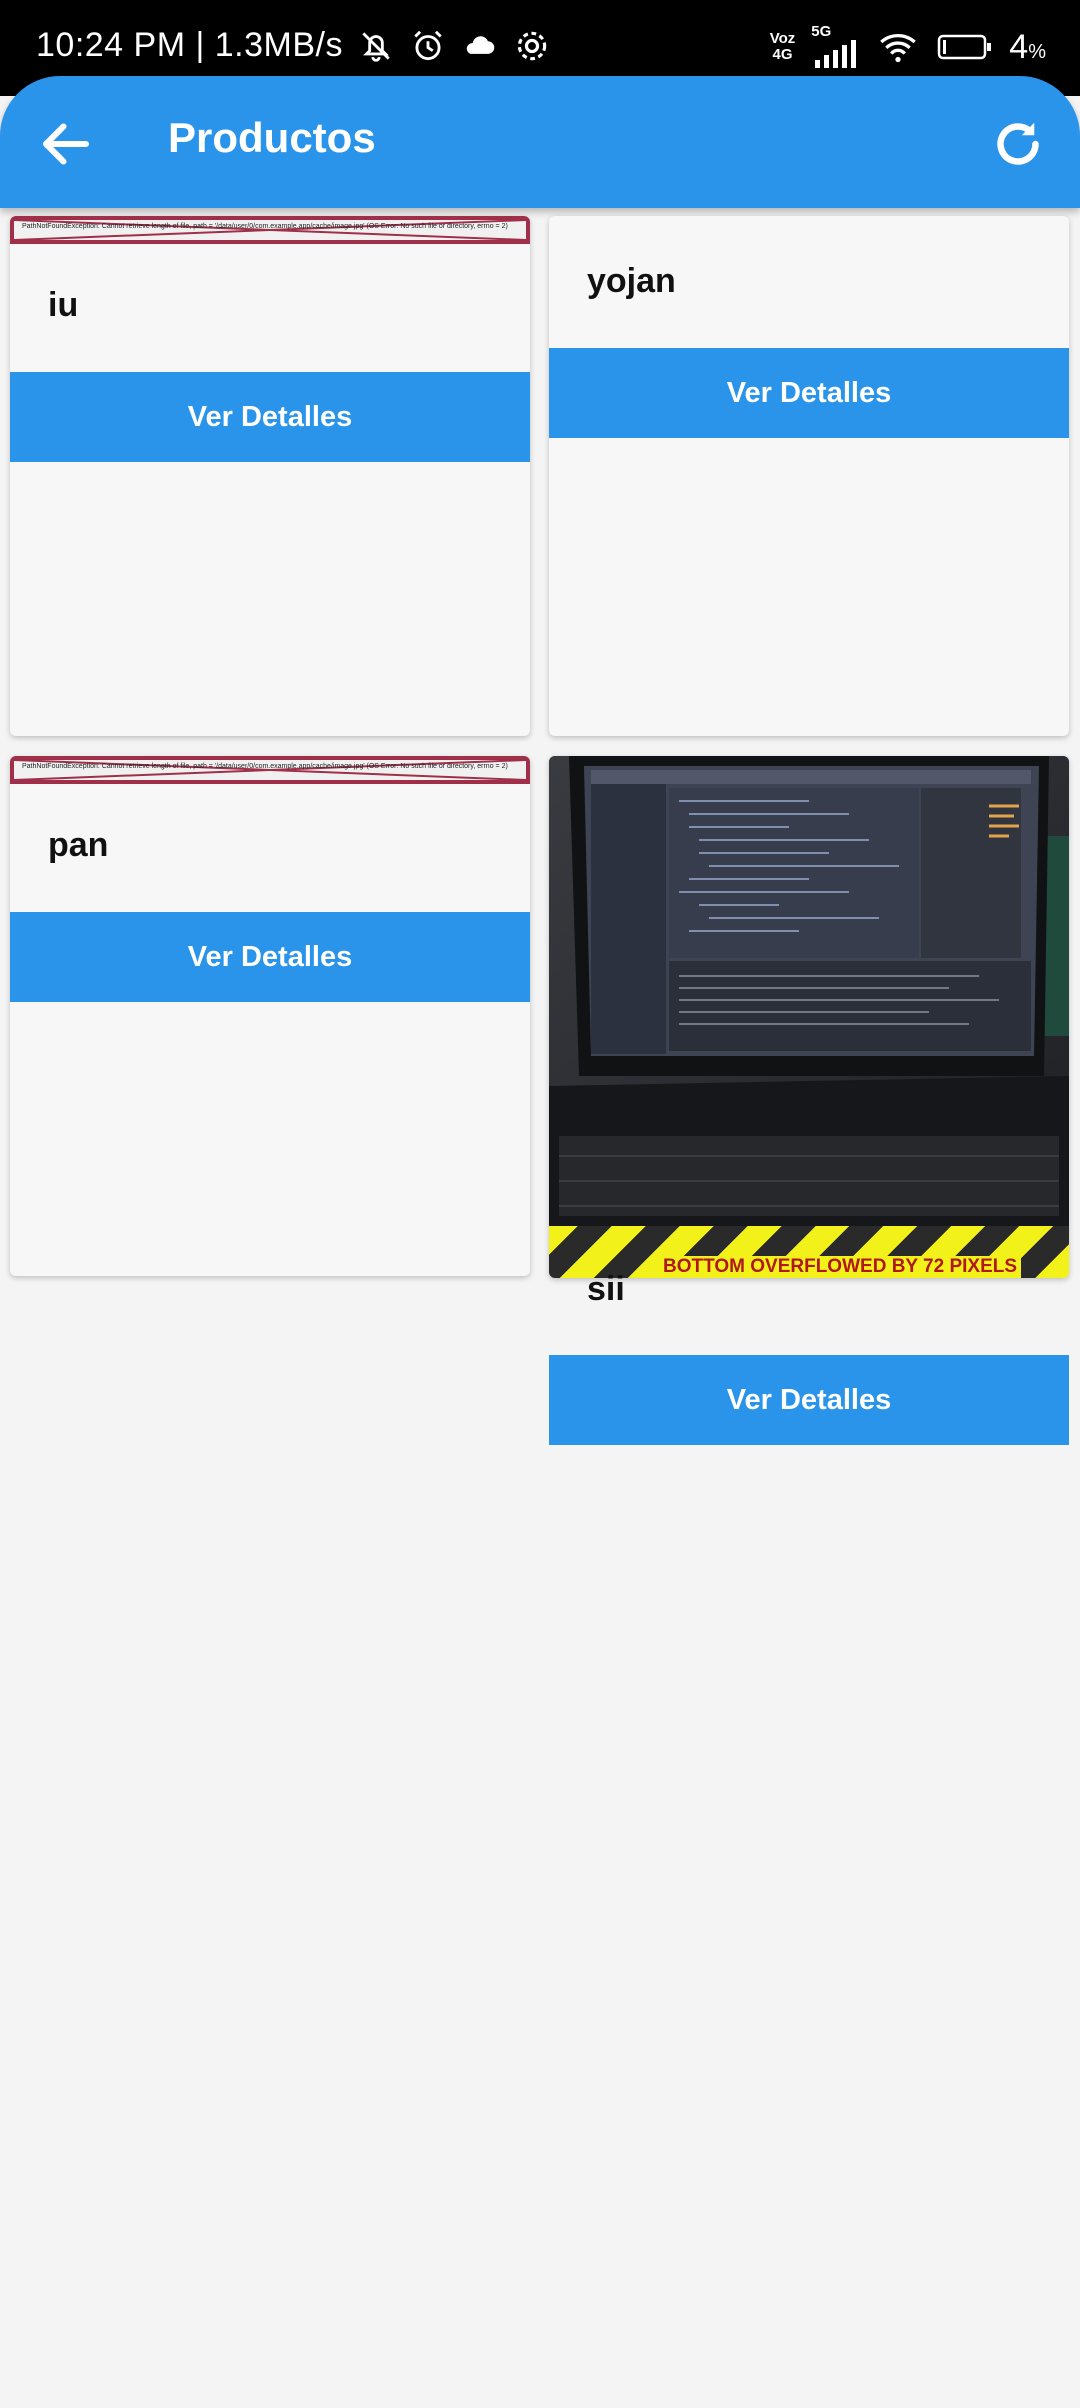 This screenshot has width=1080, height=2408. Describe the element at coordinates (782, 46) in the screenshot. I see `network-label: Voz 4G` at that location.